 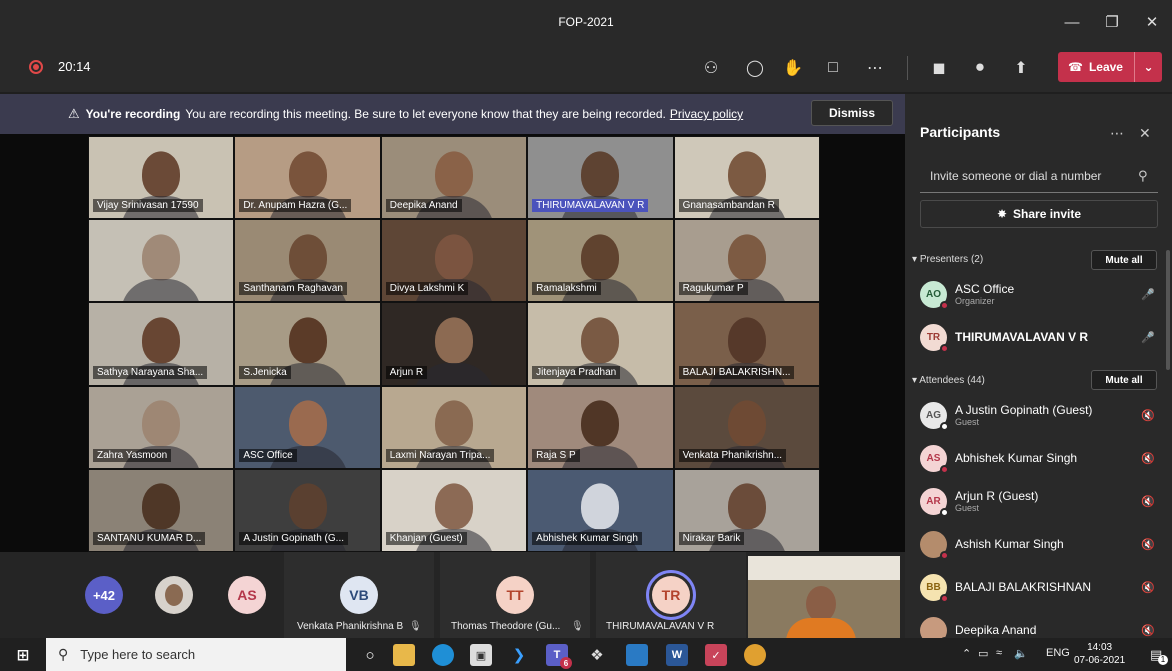 I want to click on panel-more-icon: ⋯, so click(x=1117, y=133).